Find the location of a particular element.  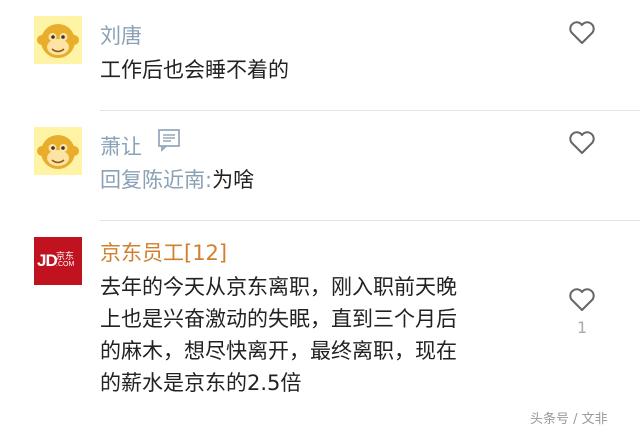

watermark: 头条号 / 文非 is located at coordinates (569, 419).